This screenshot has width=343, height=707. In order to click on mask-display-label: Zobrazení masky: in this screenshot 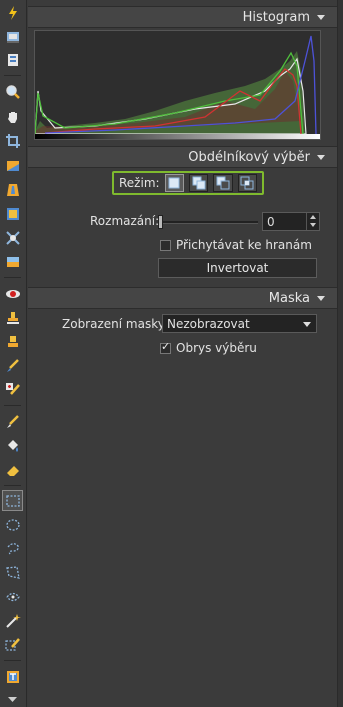, I will do `click(115, 324)`.